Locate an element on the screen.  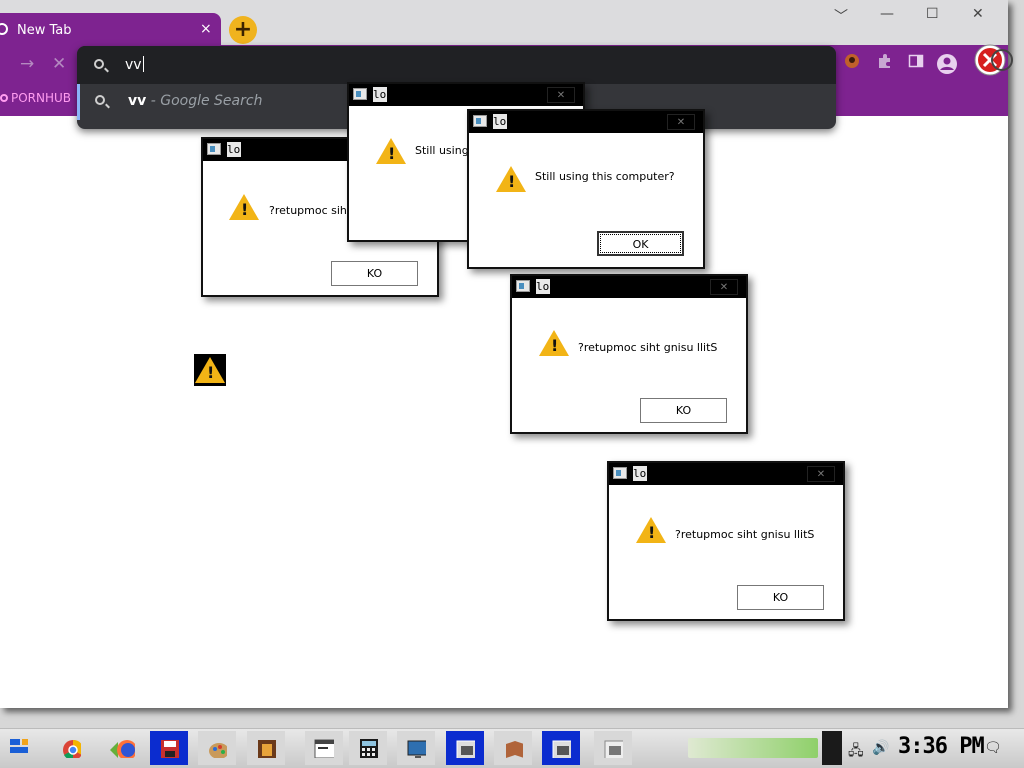
bookmark-label: PORNHUB is located at coordinates (41, 98).